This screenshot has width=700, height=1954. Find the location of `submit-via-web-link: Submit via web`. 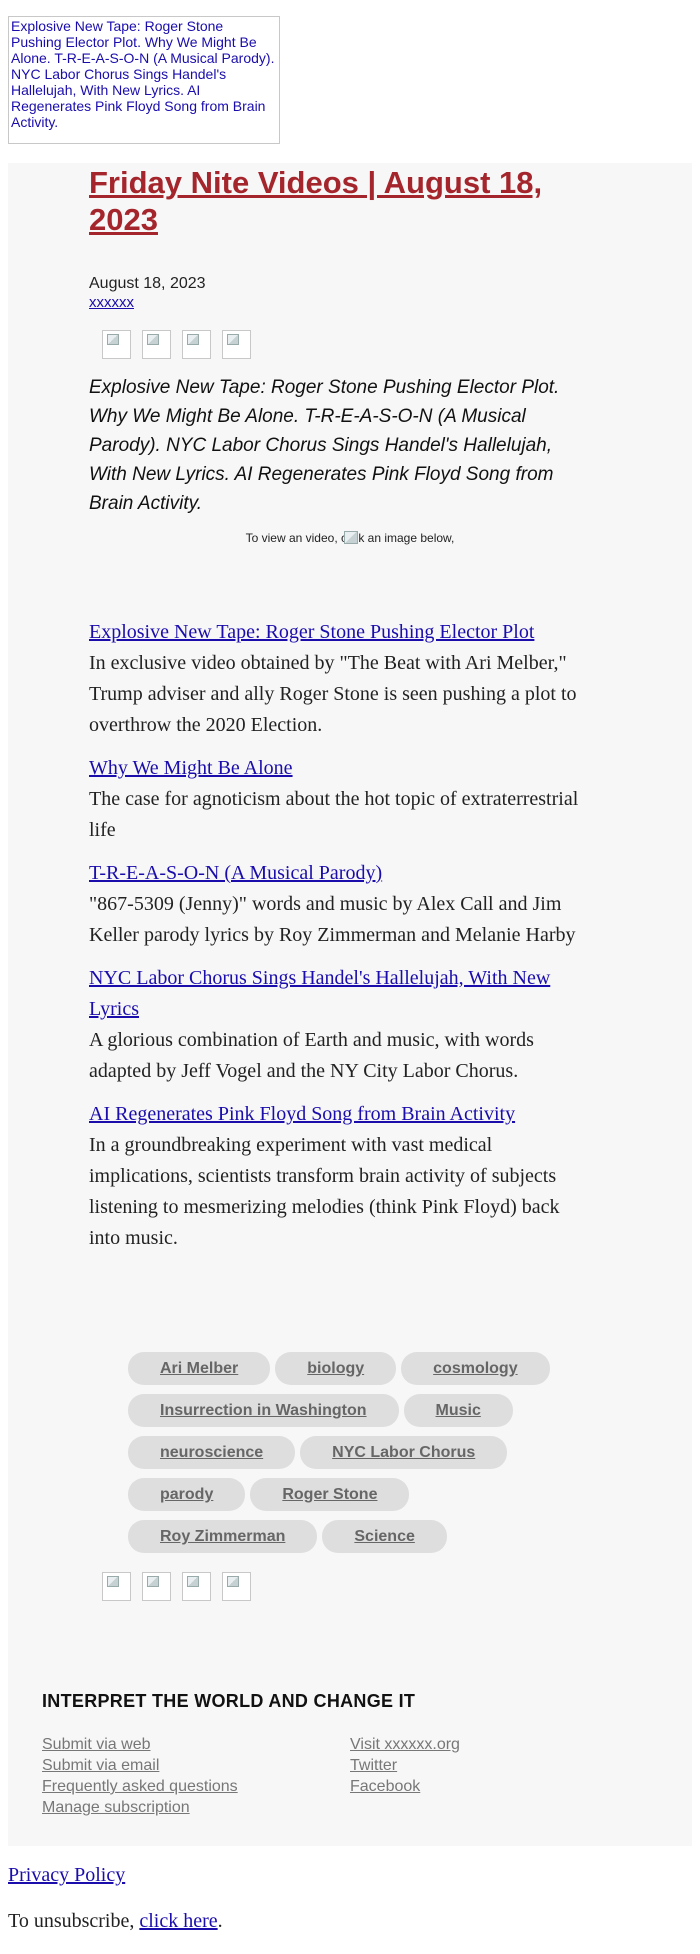

submit-via-web-link: Submit via web is located at coordinates (140, 1744).